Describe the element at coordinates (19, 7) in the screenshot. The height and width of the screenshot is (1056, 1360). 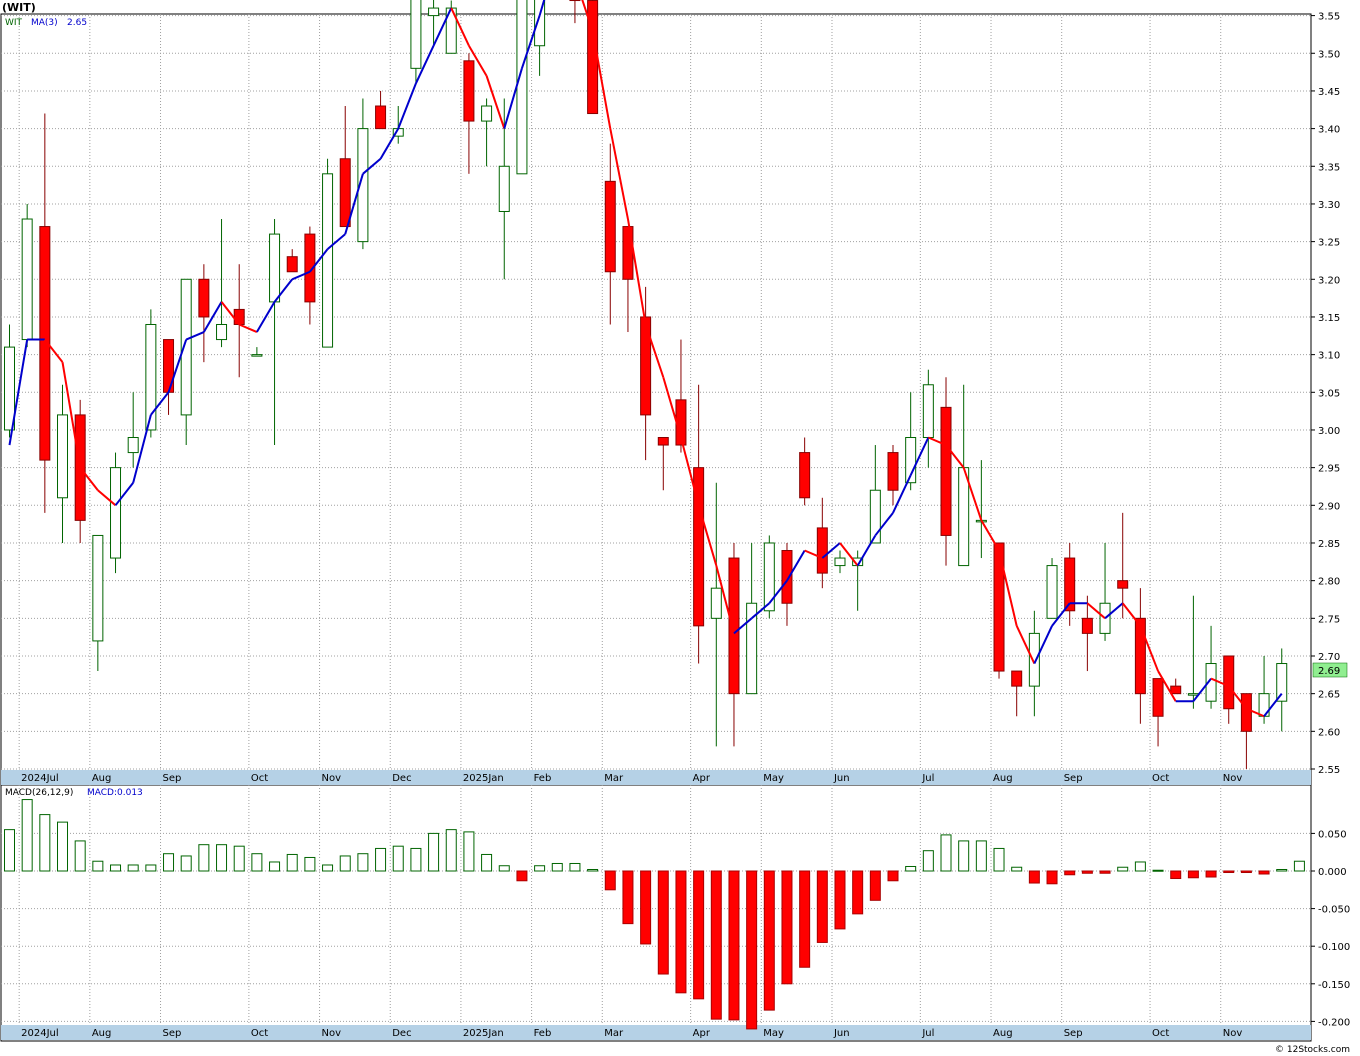
I see `chart-title: (WIT)` at that location.